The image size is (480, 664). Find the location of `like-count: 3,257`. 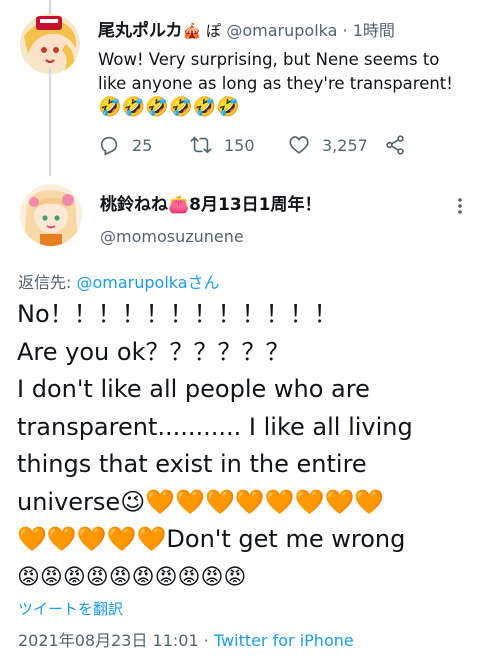

like-count: 3,257 is located at coordinates (345, 145).